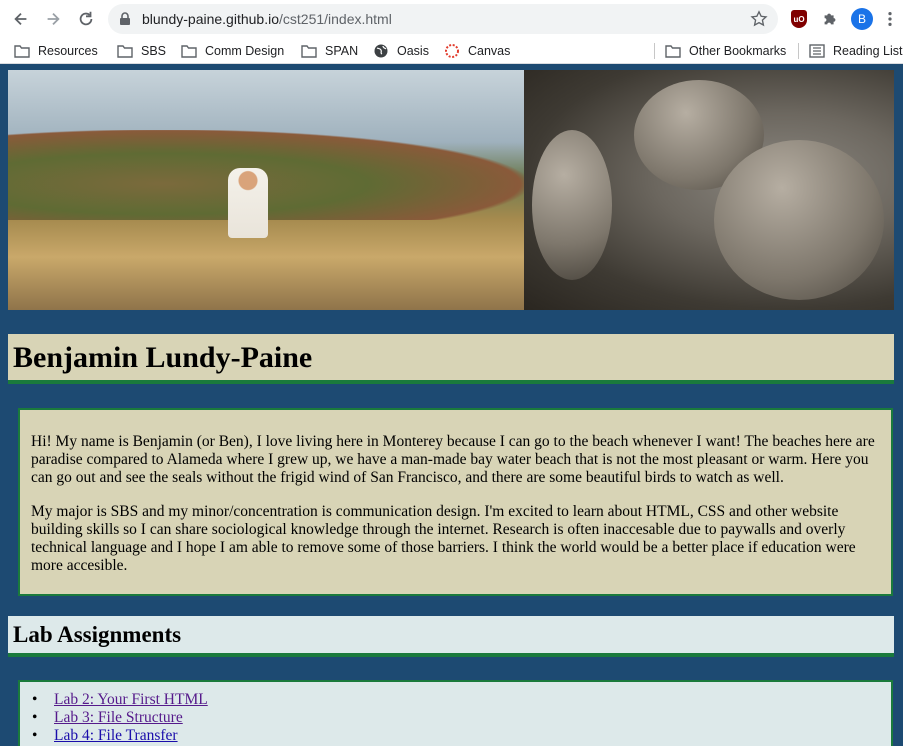 This screenshot has height=746, width=903. What do you see at coordinates (817, 51) in the screenshot?
I see `reading-list-icon` at bounding box center [817, 51].